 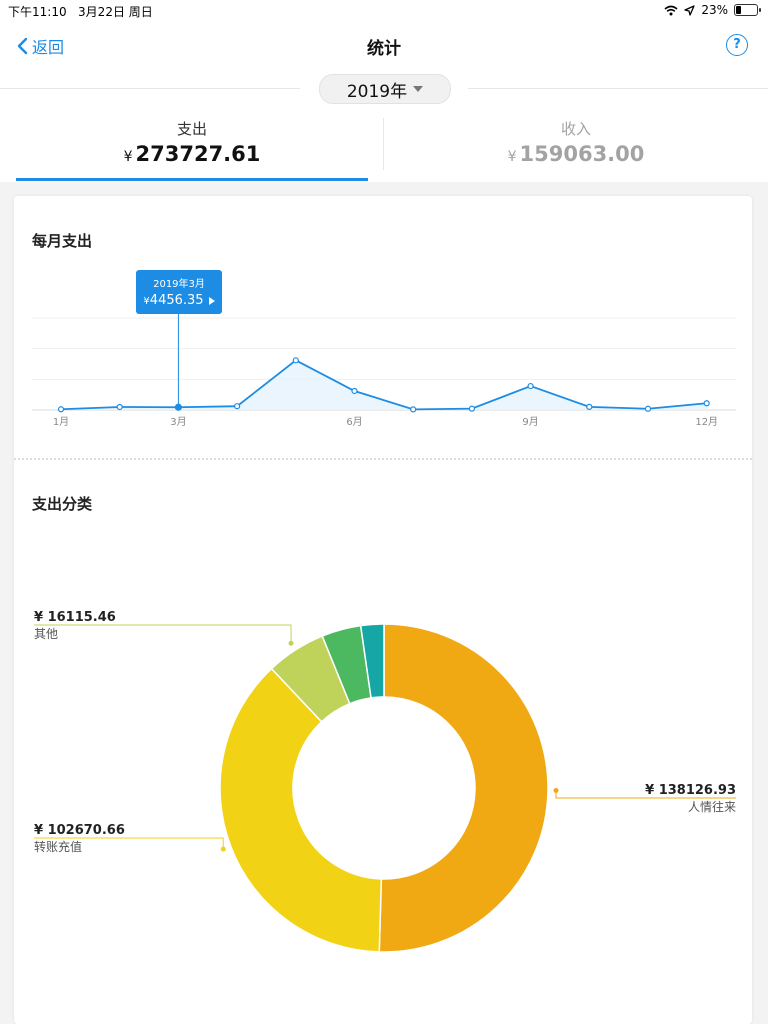 What do you see at coordinates (86, 830) in the screenshot?
I see `pie-label-amount: 102670.66` at bounding box center [86, 830].